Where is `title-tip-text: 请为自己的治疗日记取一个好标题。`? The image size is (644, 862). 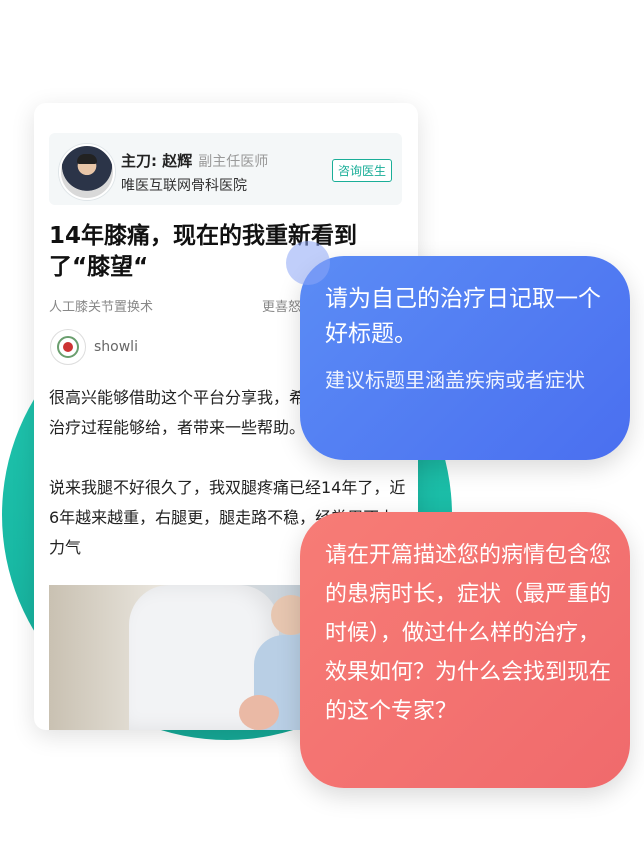
title-tip-text: 请为自己的治疗日记取一个好标题。 is located at coordinates (463, 316).